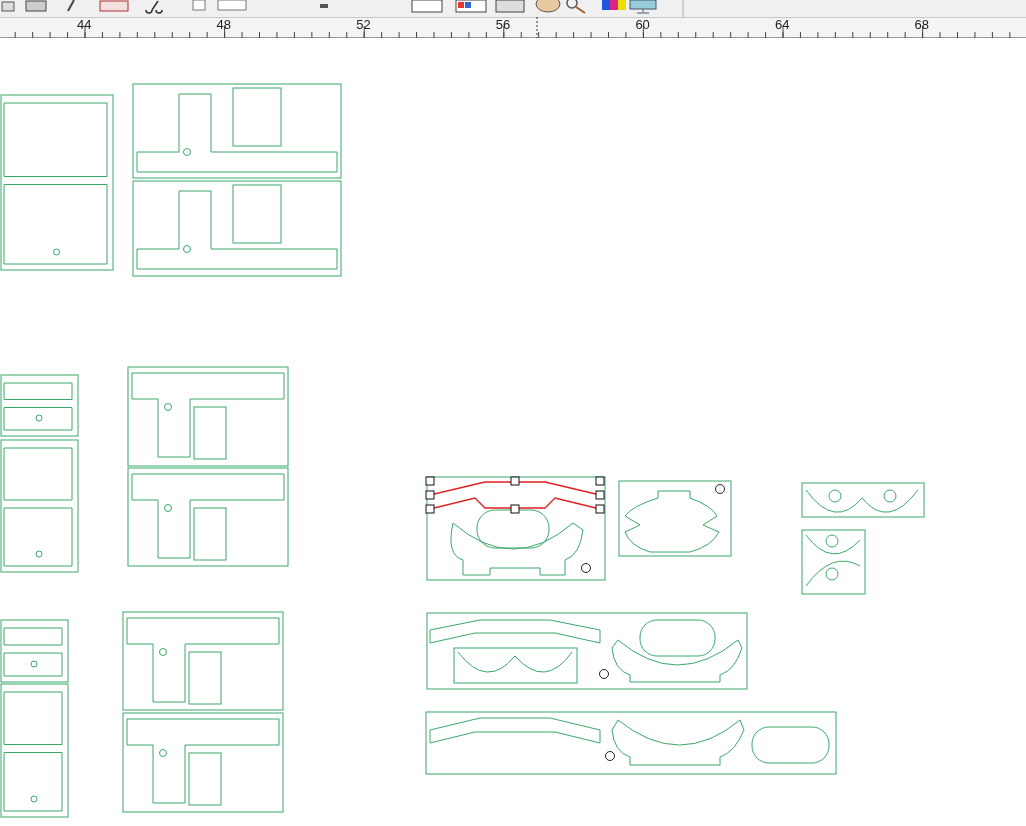 The width and height of the screenshot is (1026, 826). I want to click on ruler-label: 44, so click(84, 25).